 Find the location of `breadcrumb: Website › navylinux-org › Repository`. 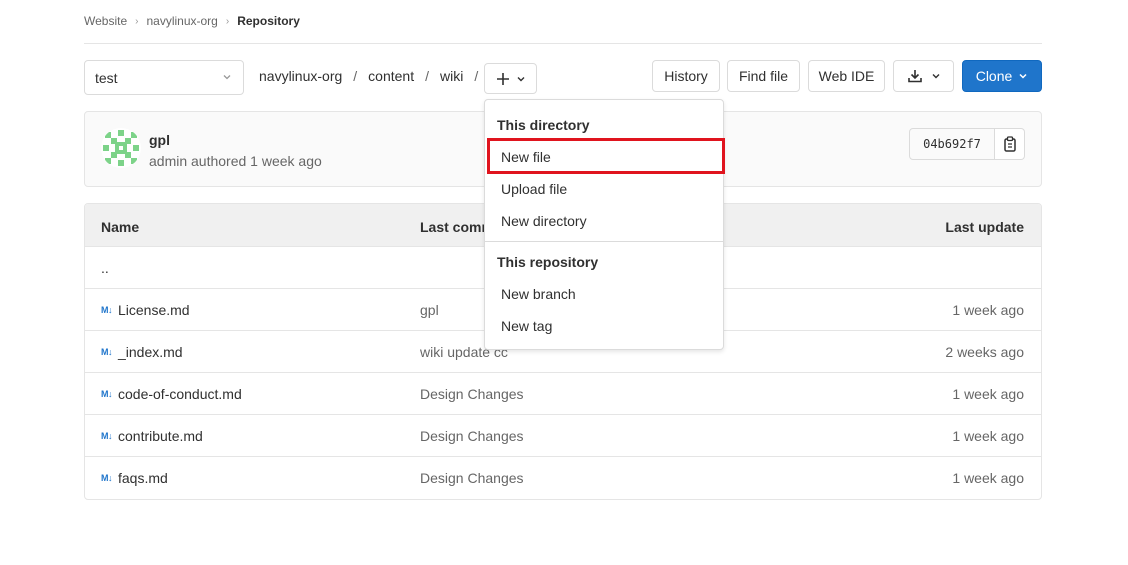

breadcrumb: Website › navylinux-org › Repository is located at coordinates (192, 21).